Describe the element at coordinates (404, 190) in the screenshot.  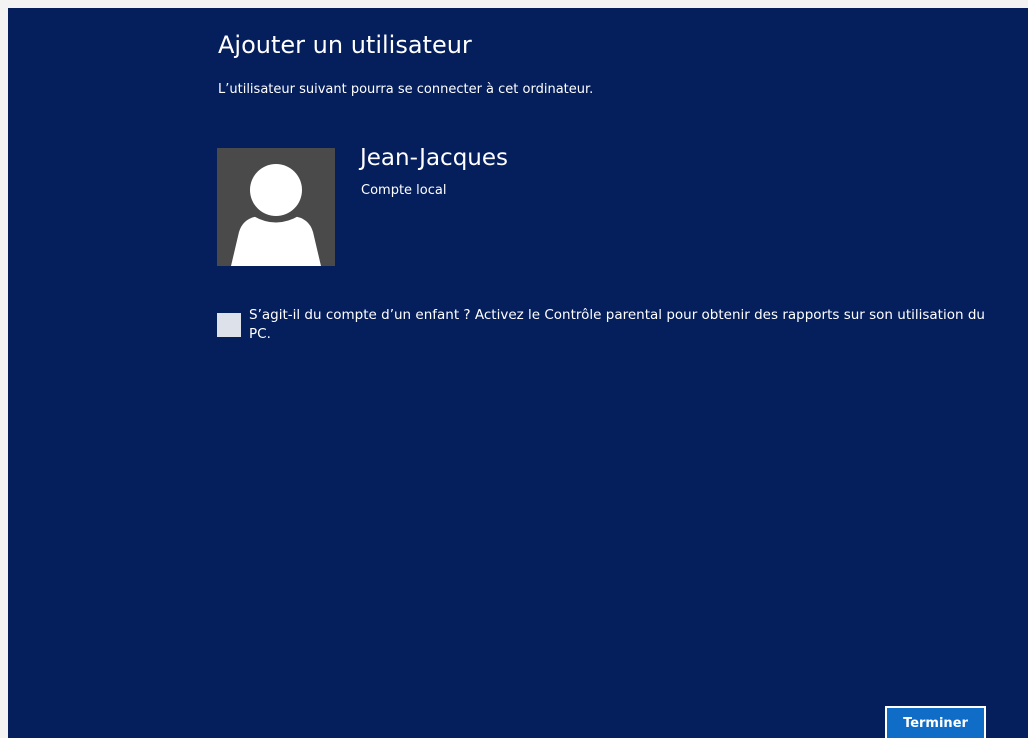
I see `account-type: Compte local` at that location.